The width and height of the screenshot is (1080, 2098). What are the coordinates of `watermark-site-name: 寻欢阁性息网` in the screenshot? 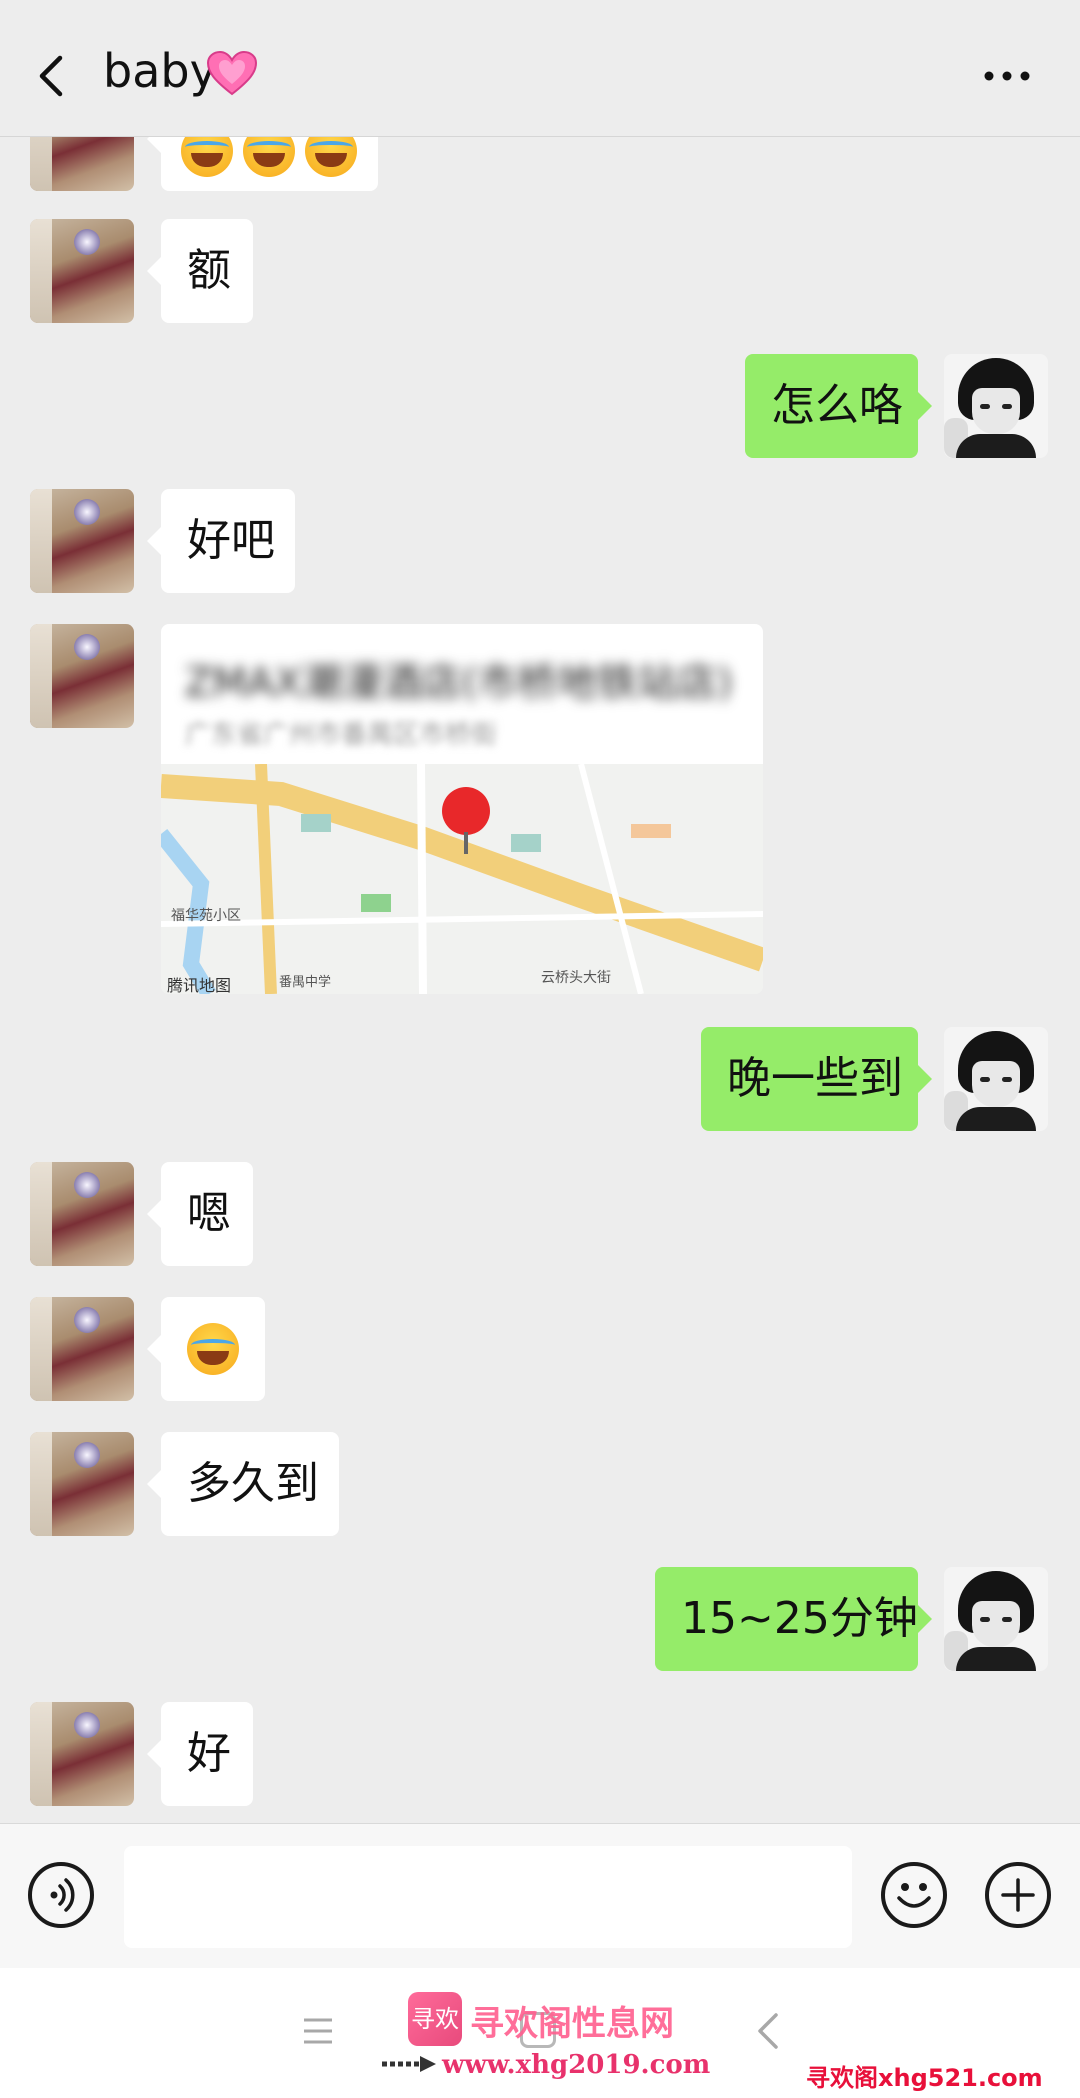 It's located at (572, 2024).